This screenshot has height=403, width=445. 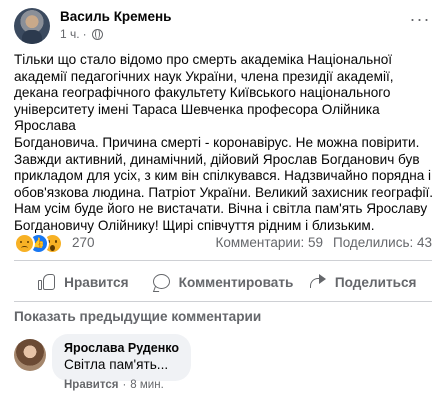 What do you see at coordinates (269, 242) in the screenshot?
I see `comments-count: Комментарии: 59` at bounding box center [269, 242].